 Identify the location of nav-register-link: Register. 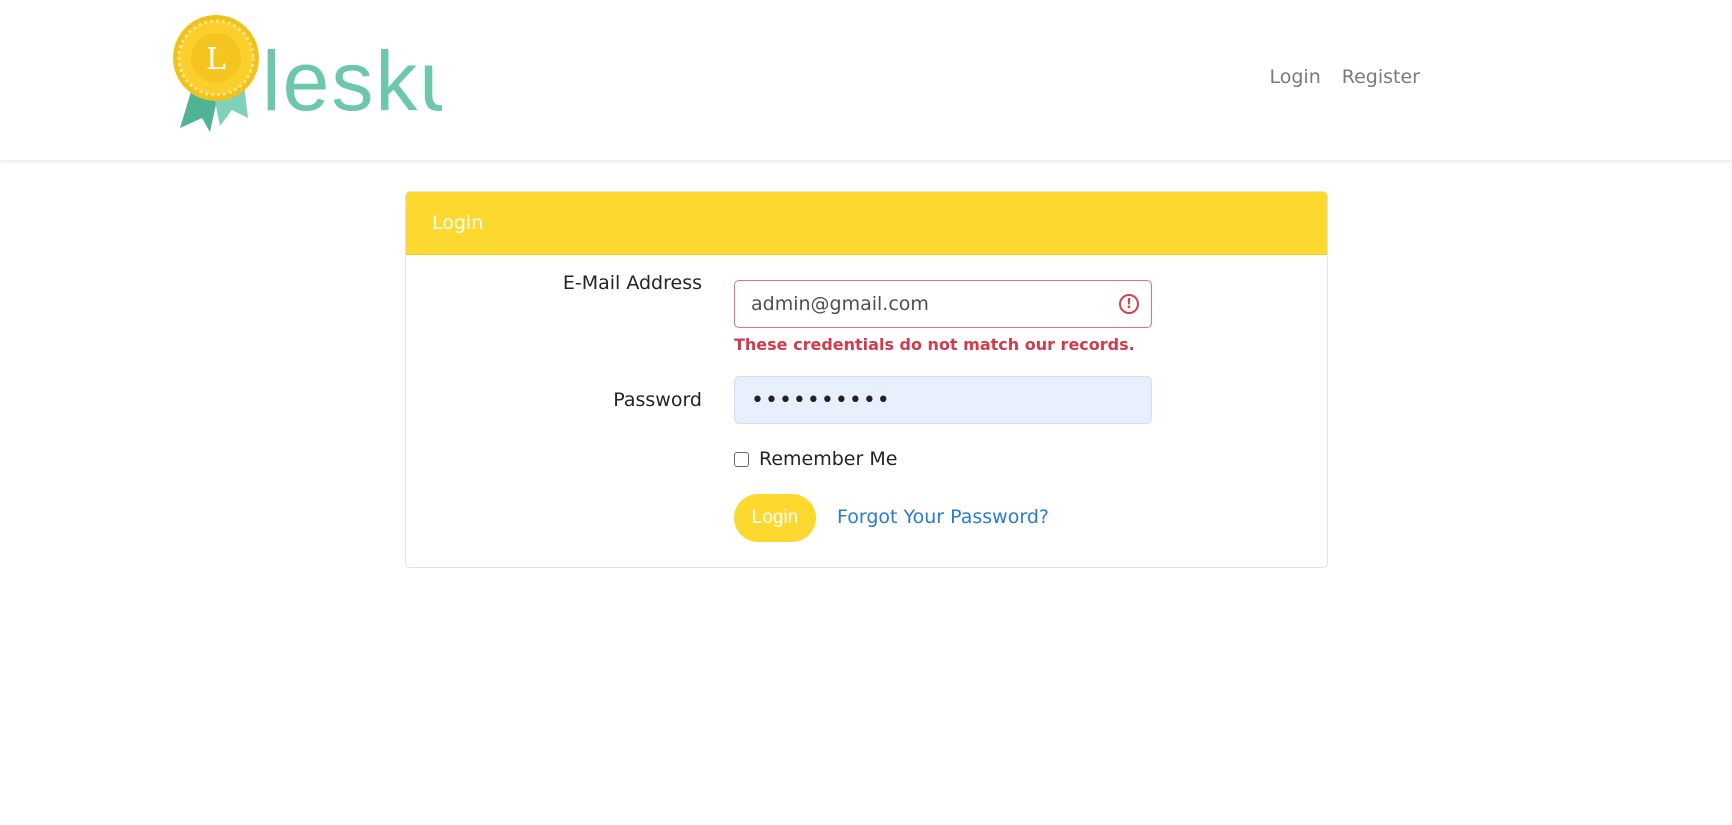
(1381, 77).